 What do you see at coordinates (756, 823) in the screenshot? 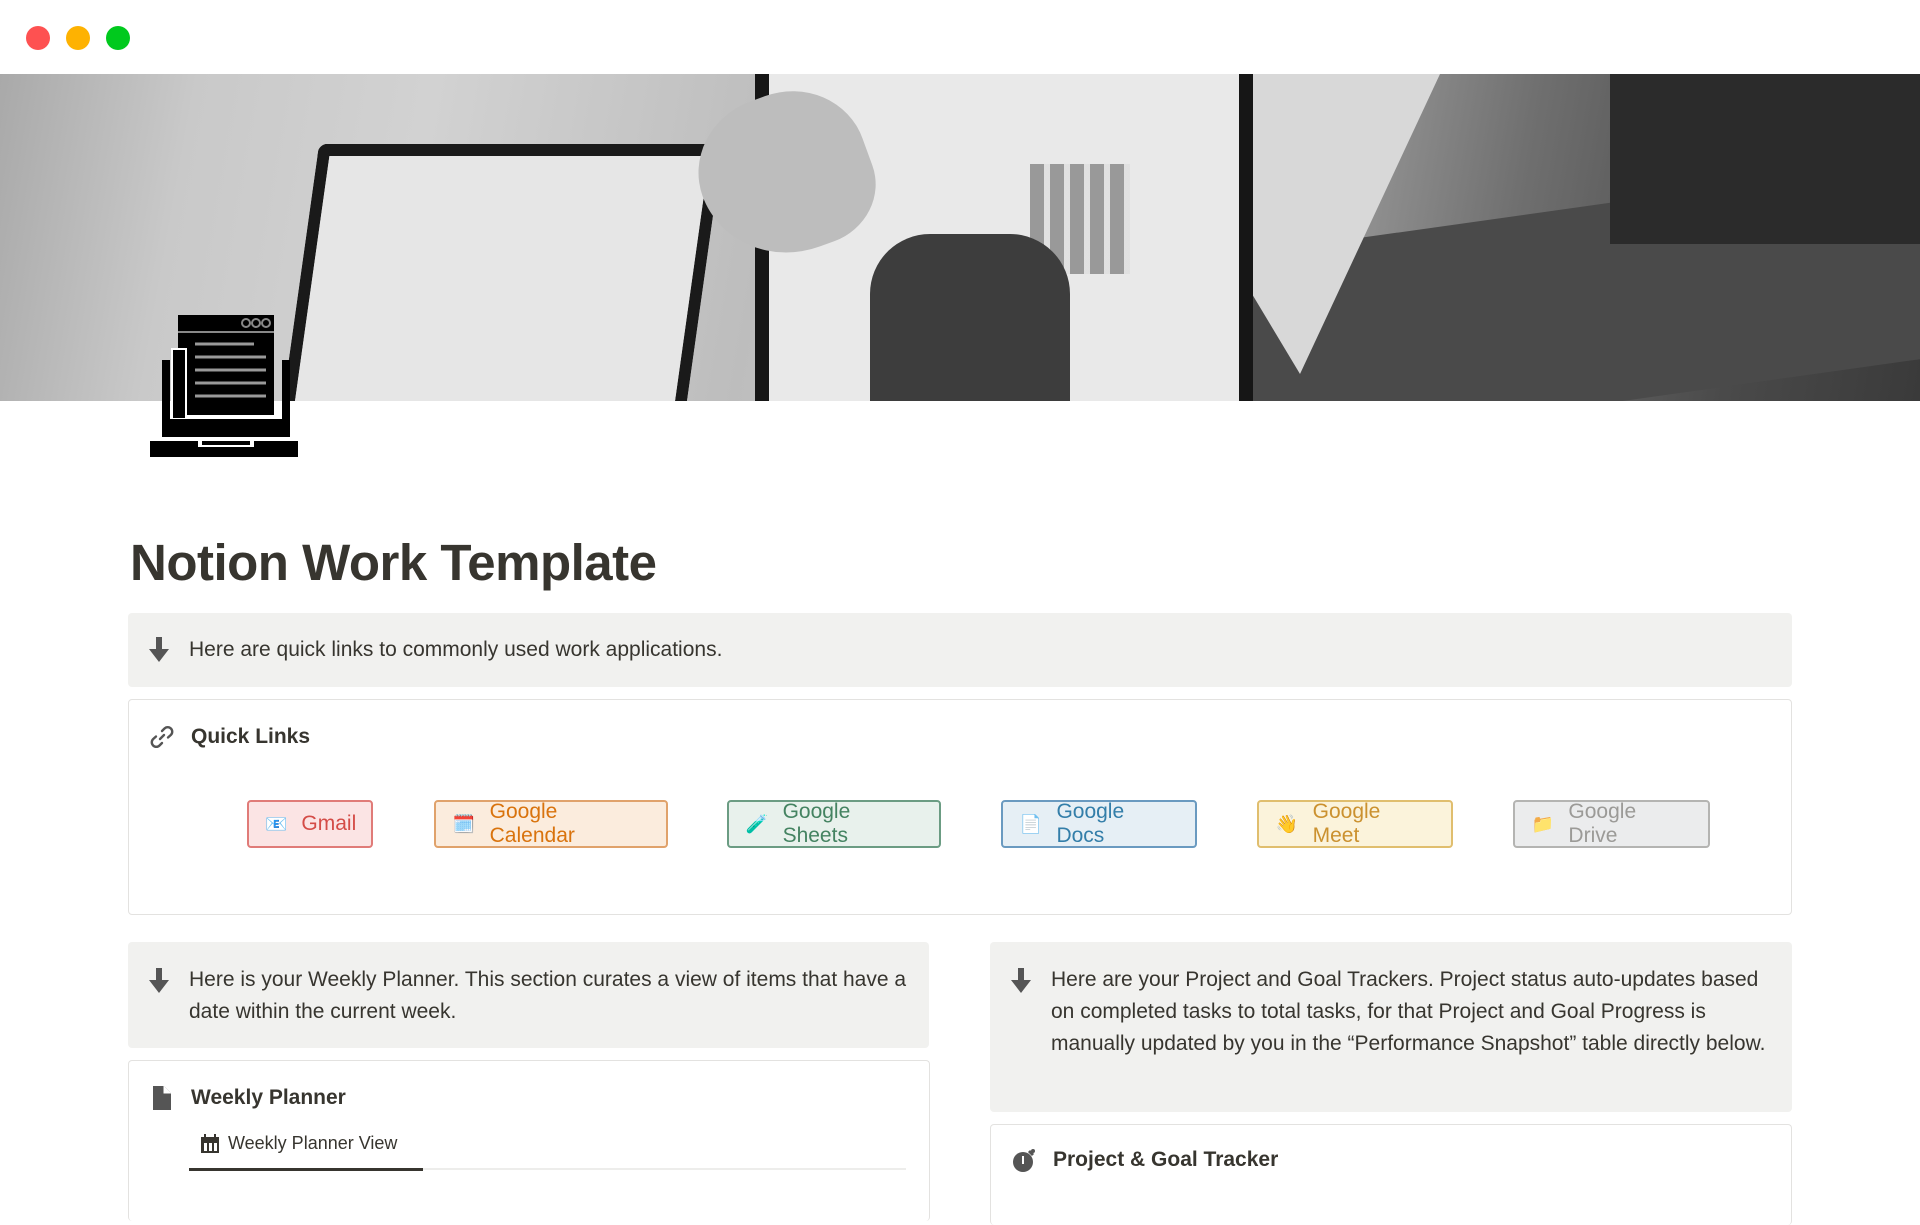
I see `google-sheets-emoji-icon: 🧪` at bounding box center [756, 823].